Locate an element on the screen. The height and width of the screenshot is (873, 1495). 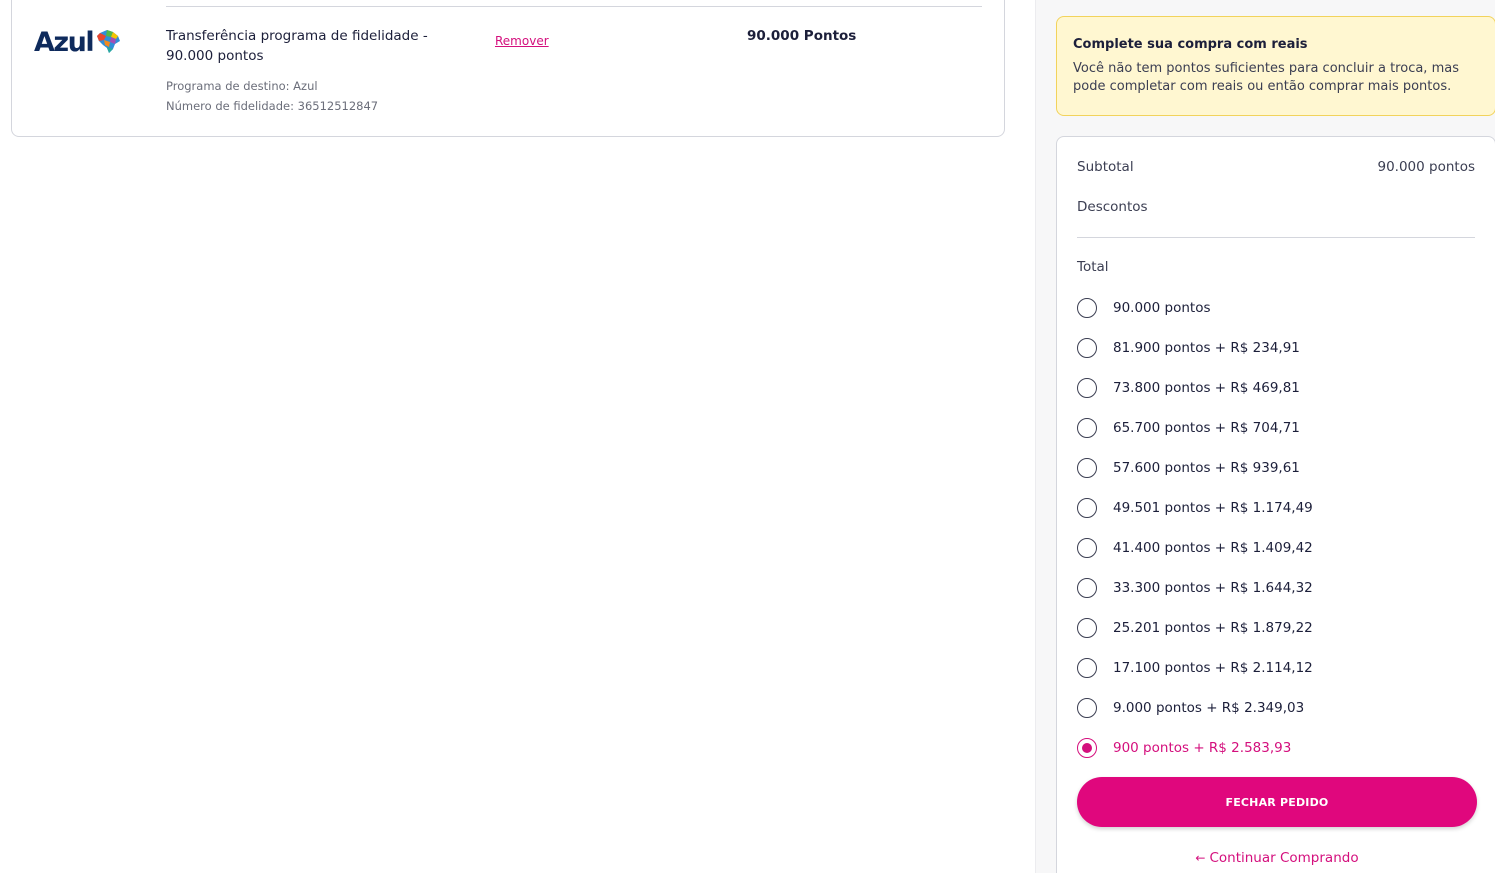
item-points: 90.000 Pontos is located at coordinates (802, 36).